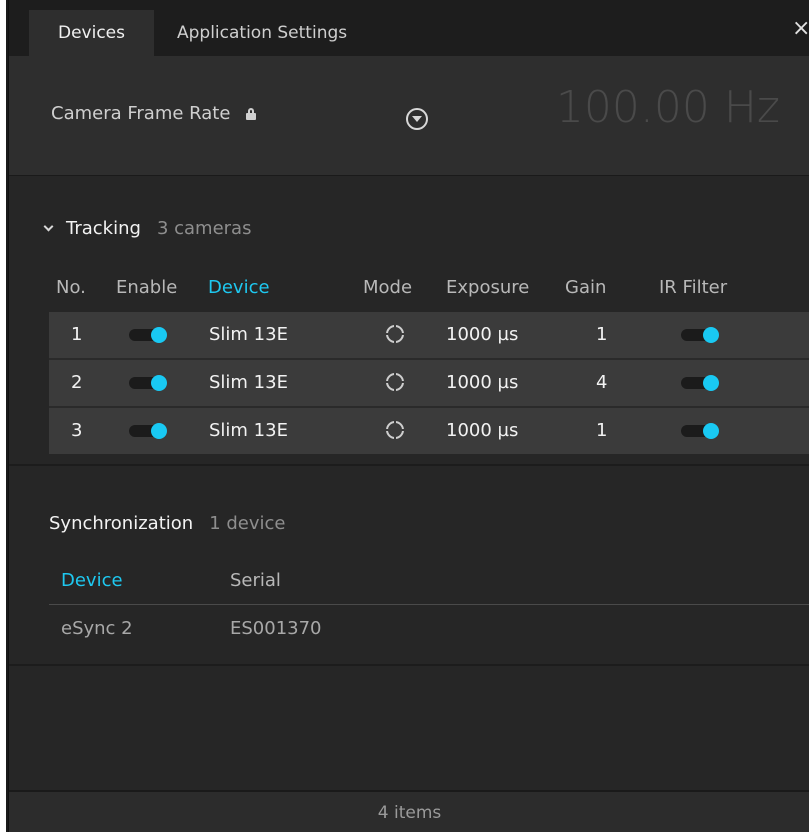 Image resolution: width=809 pixels, height=834 pixels. What do you see at coordinates (387, 287) in the screenshot?
I see `column-mode: Mode` at bounding box center [387, 287].